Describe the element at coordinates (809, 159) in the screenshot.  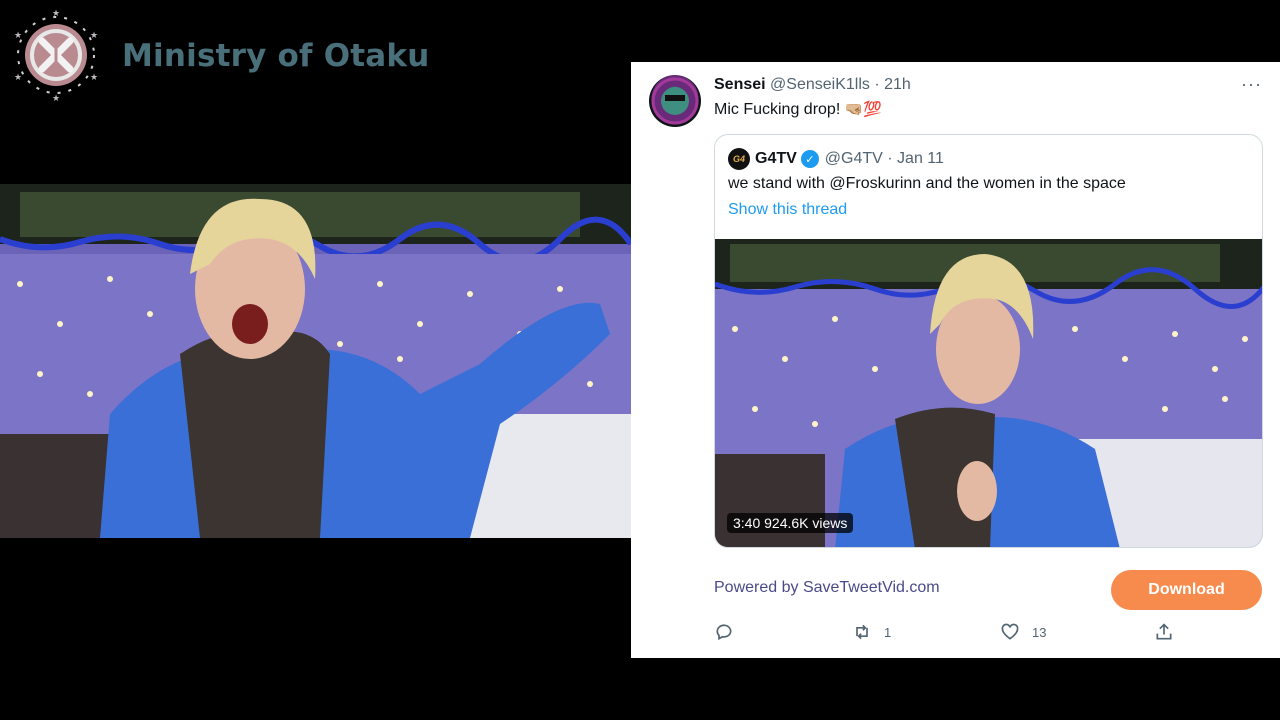
I see `verified-badge-icon: ✓` at that location.